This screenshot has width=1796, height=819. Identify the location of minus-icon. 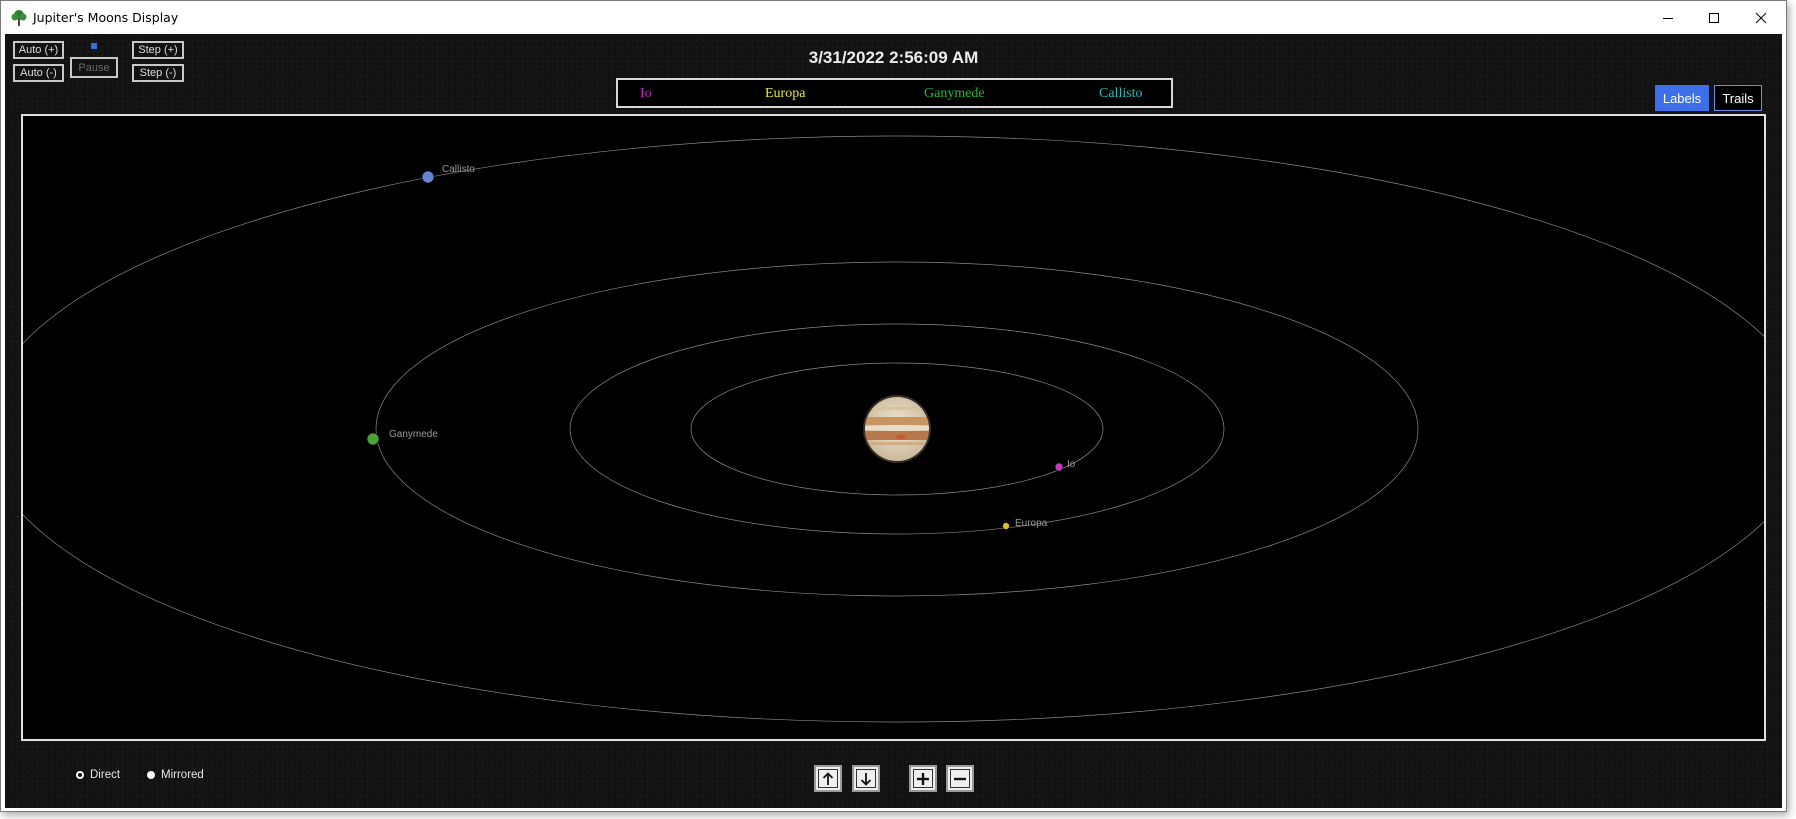
(960, 778).